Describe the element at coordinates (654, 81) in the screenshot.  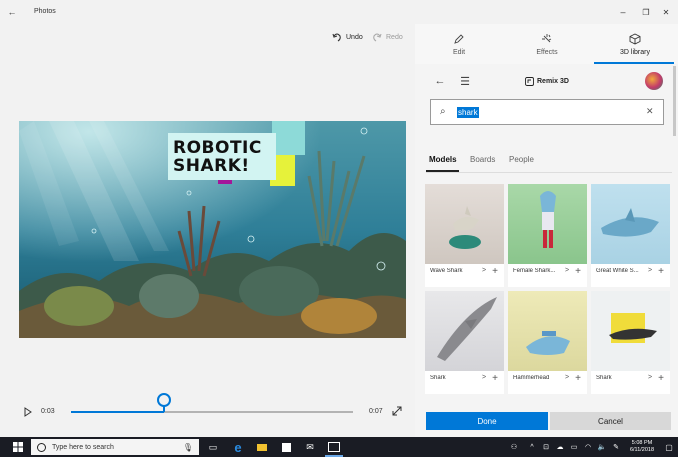
I see `avatar` at that location.